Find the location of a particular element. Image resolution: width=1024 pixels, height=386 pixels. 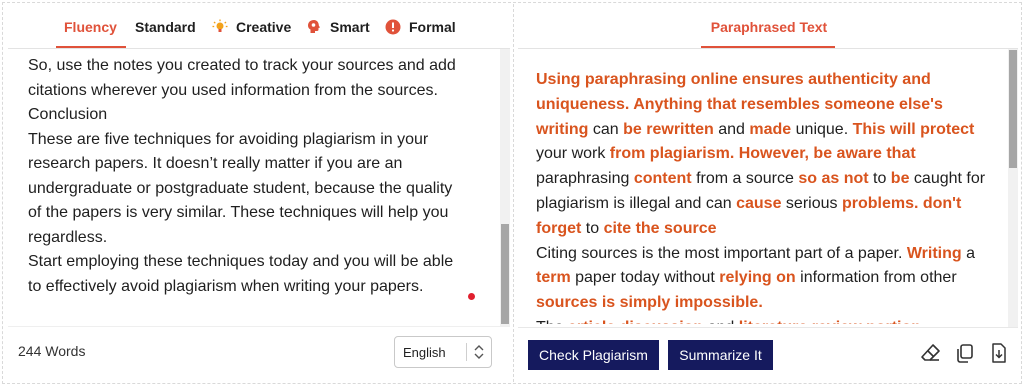

language-select: English is located at coordinates (443, 352).